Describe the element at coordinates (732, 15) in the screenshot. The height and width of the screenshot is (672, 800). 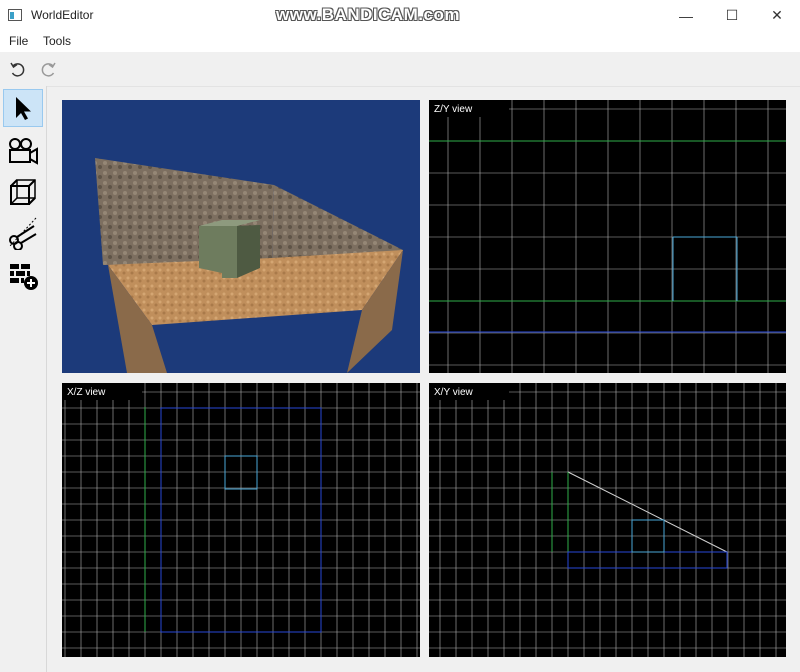
I see `maximize-button: ☐` at that location.